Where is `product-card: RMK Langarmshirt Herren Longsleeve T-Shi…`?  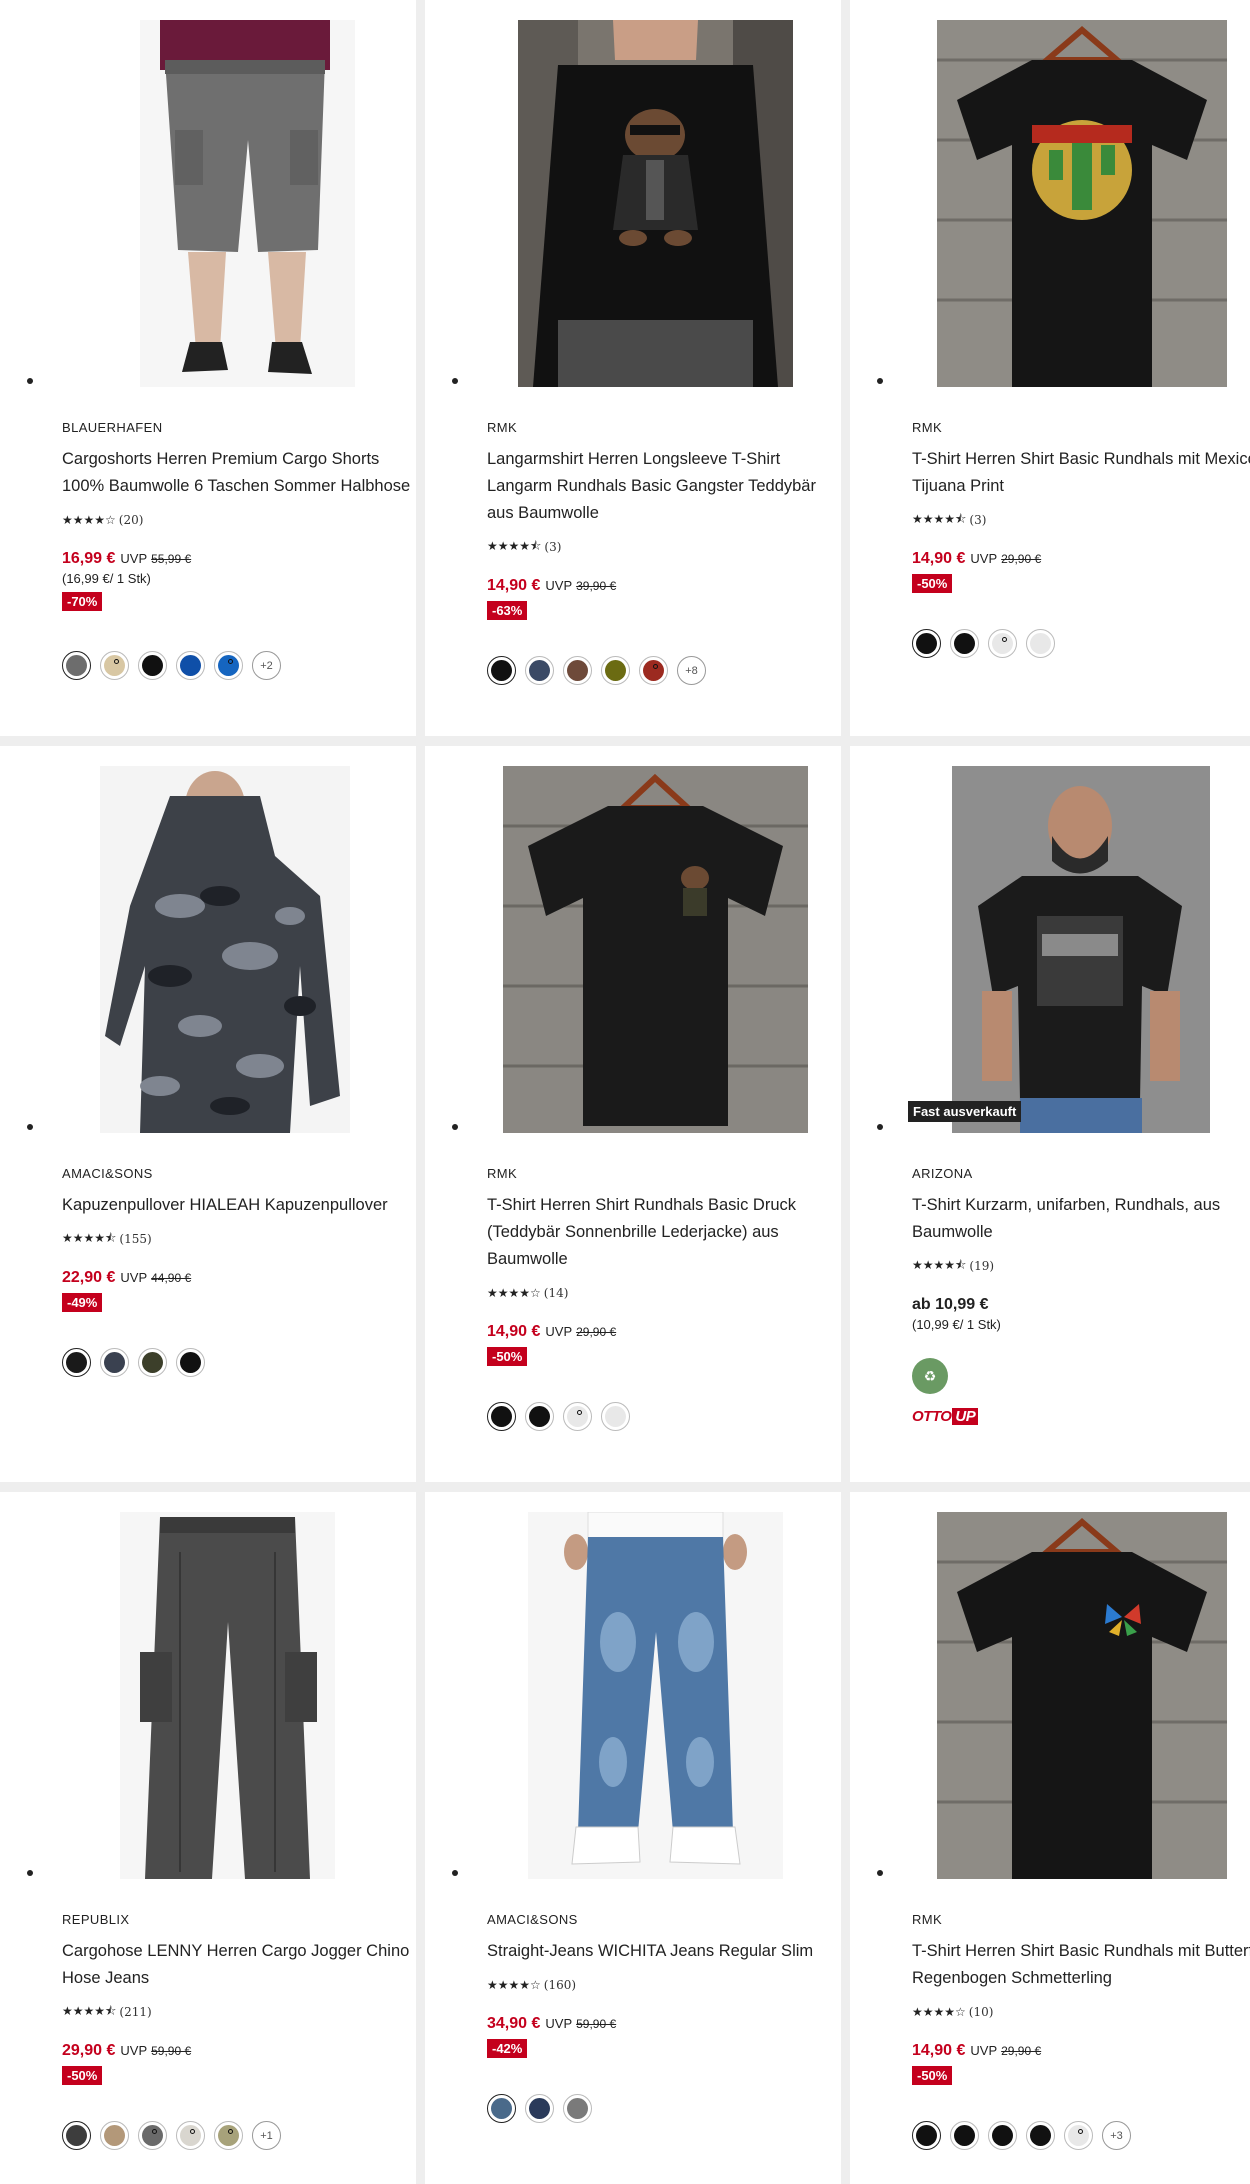 product-card: RMK Langarmshirt Herren Longsleeve T-Shi… is located at coordinates (633, 368).